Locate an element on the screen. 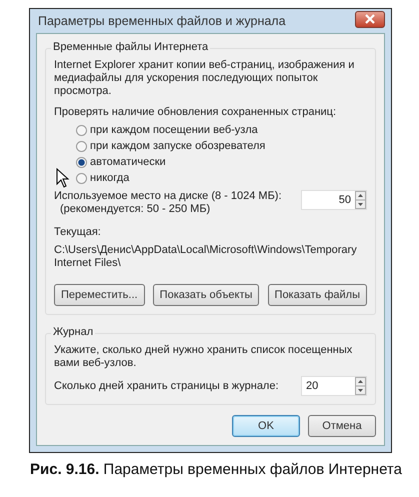 Image resolution: width=419 pixels, height=497 pixels. days-field: 20 is located at coordinates (334, 386).